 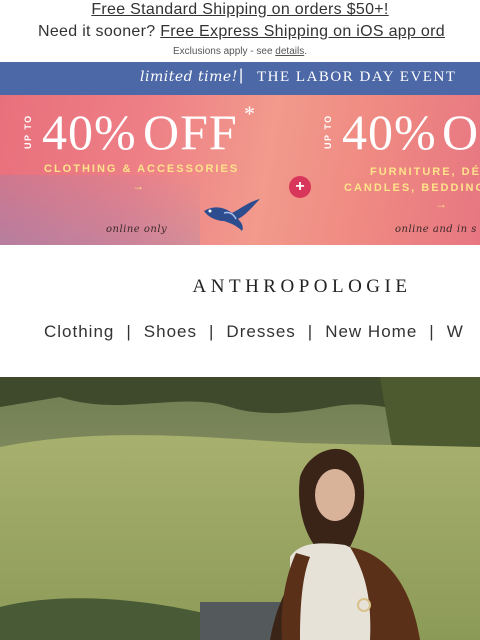 I want to click on nav-shoes: Shoes, so click(x=170, y=332).